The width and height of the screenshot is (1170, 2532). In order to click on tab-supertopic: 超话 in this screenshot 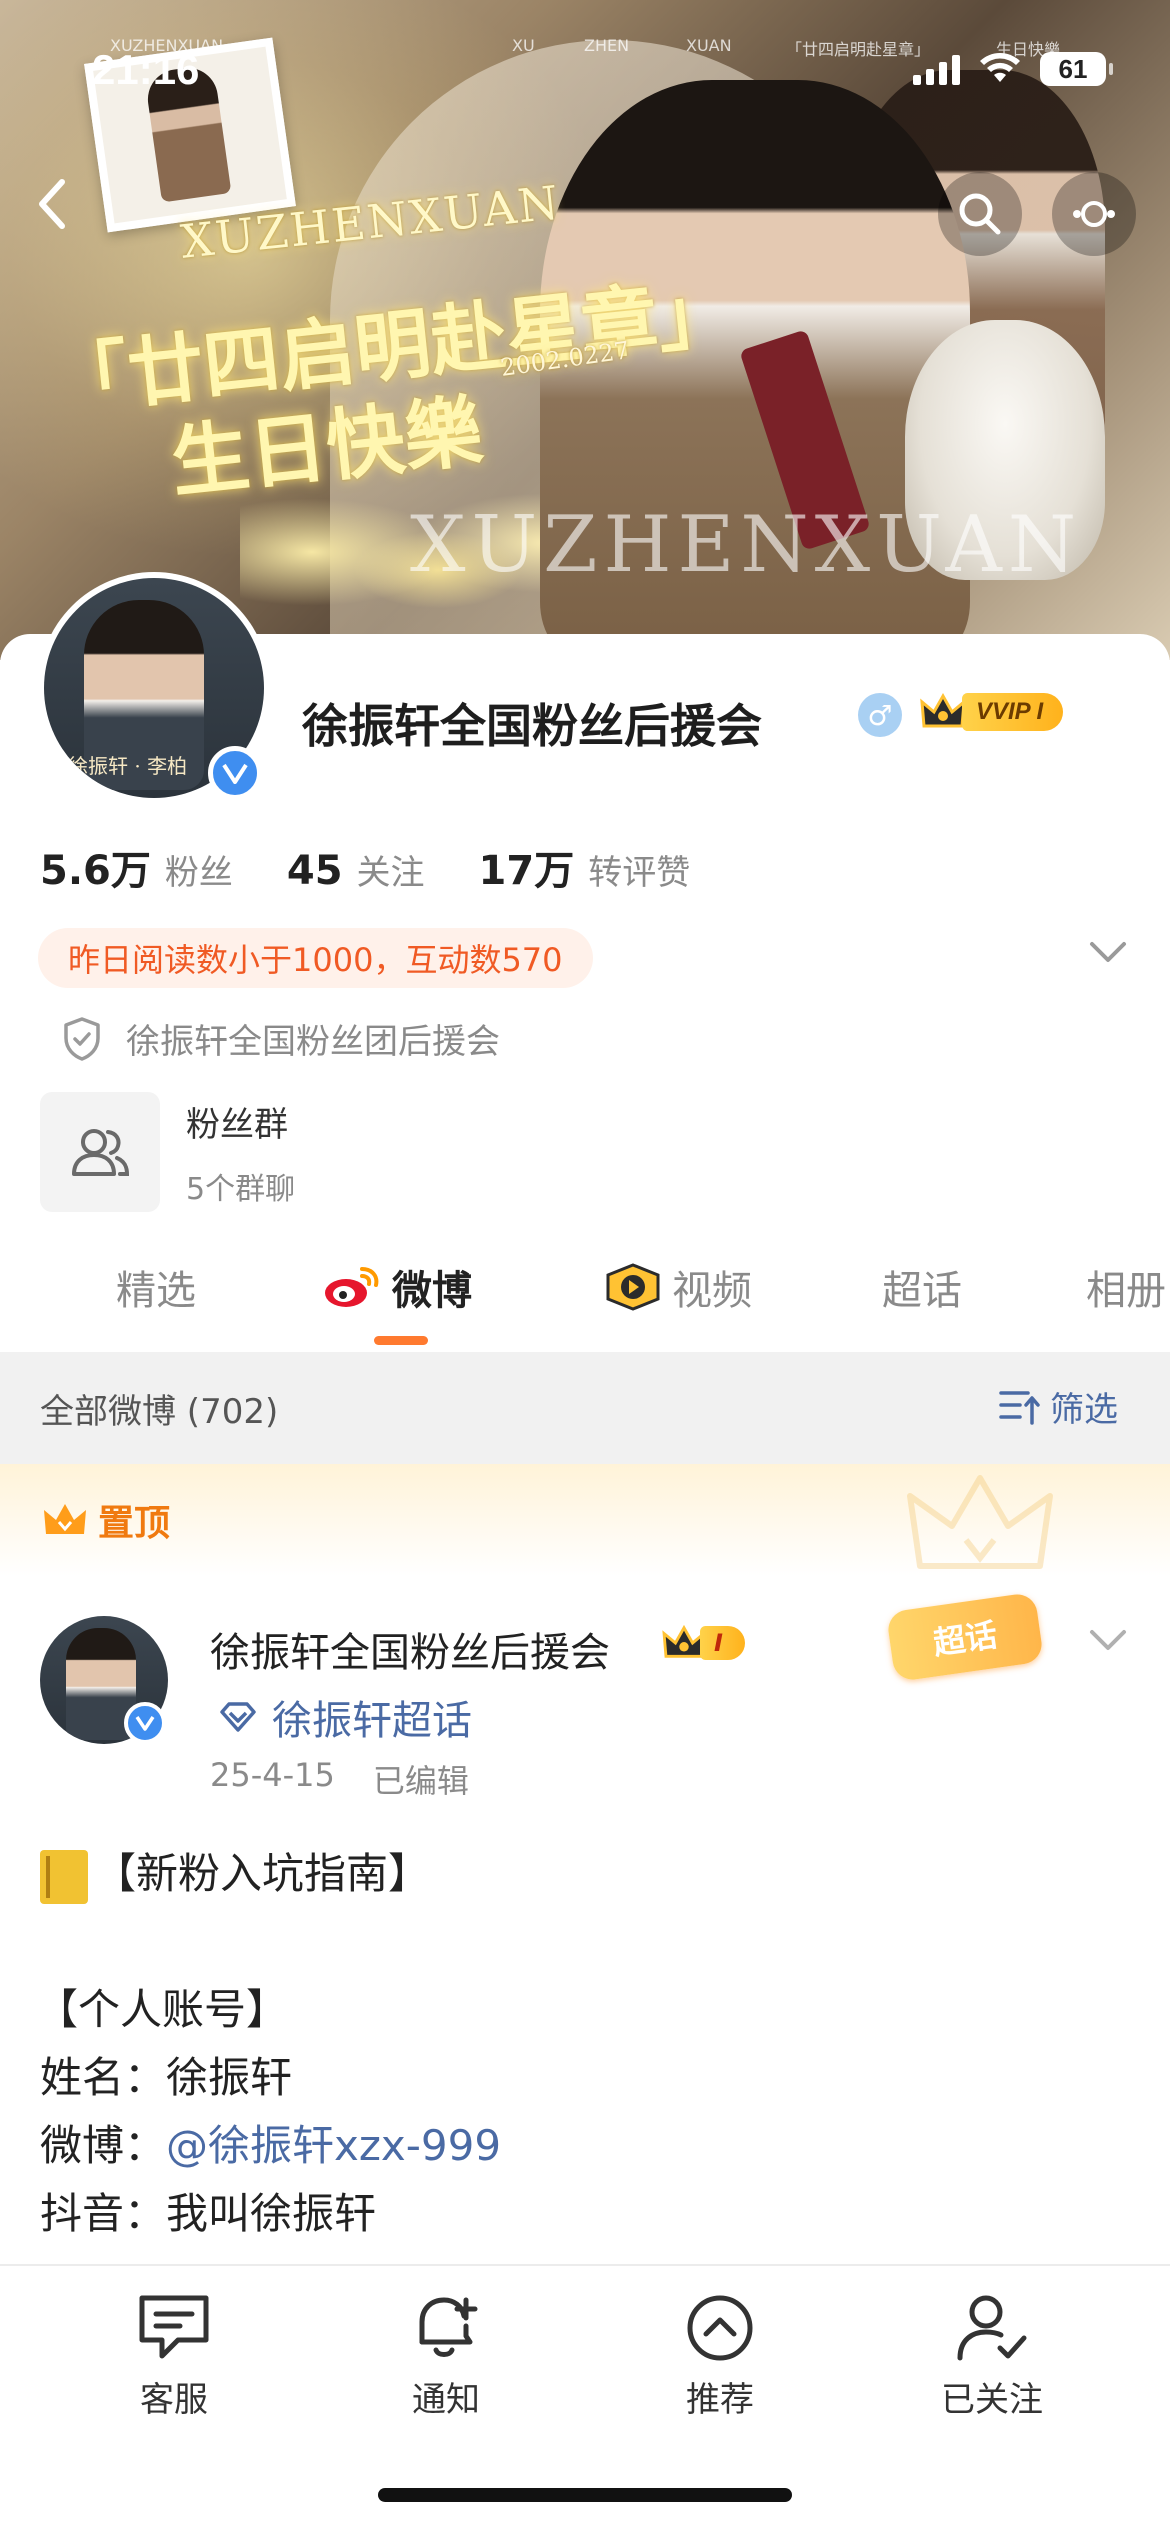, I will do `click(922, 1287)`.